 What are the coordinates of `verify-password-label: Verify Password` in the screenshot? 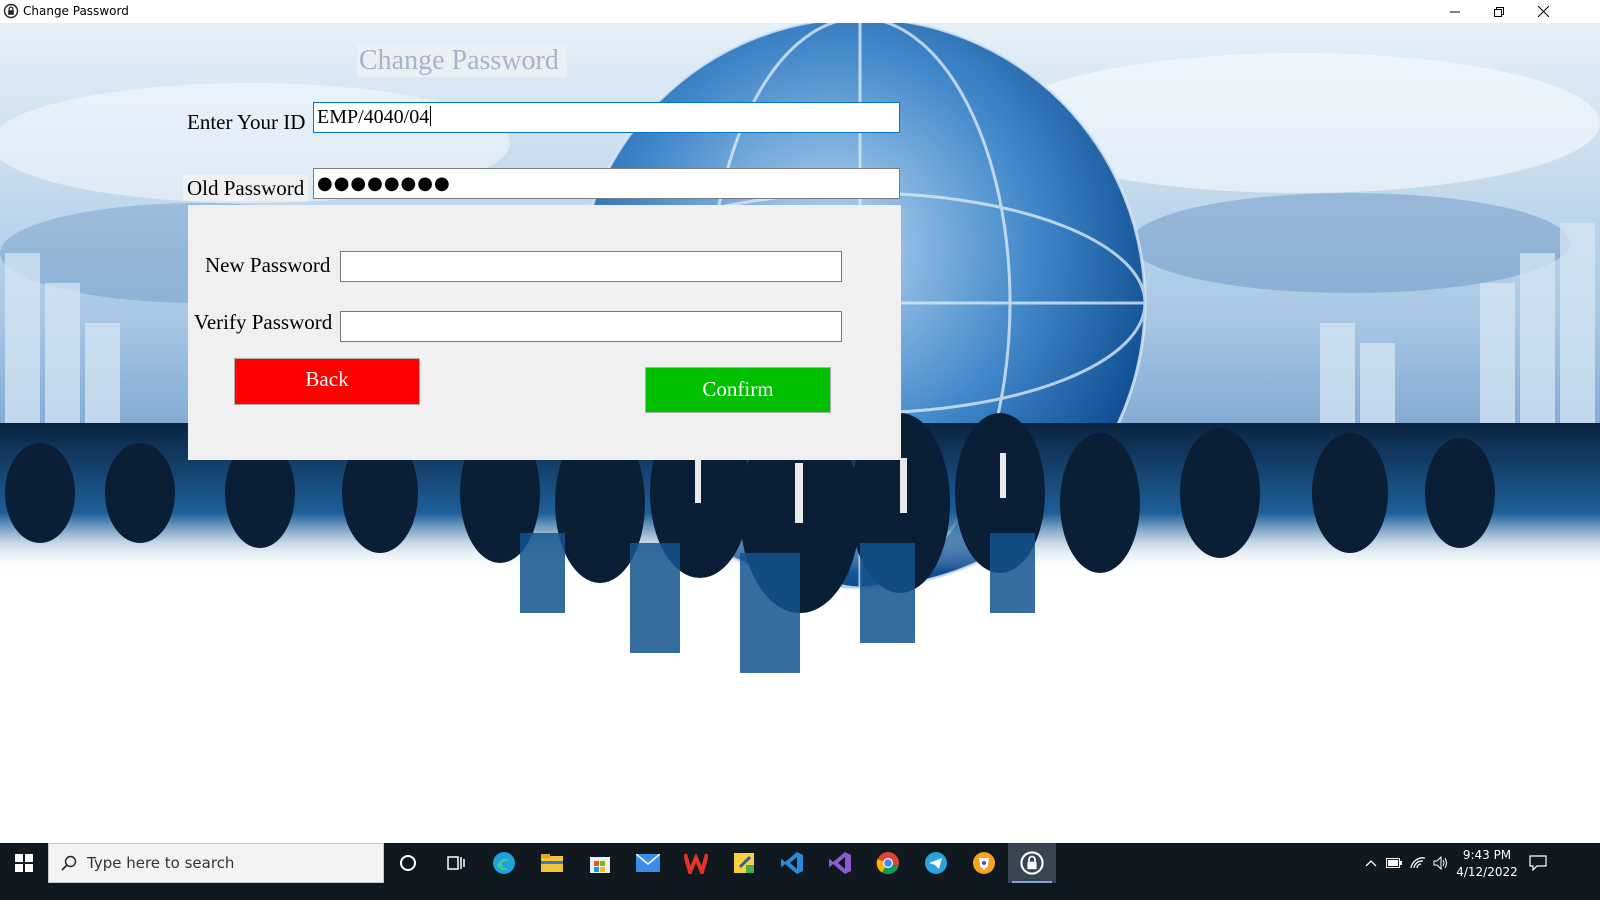 It's located at (263, 322).